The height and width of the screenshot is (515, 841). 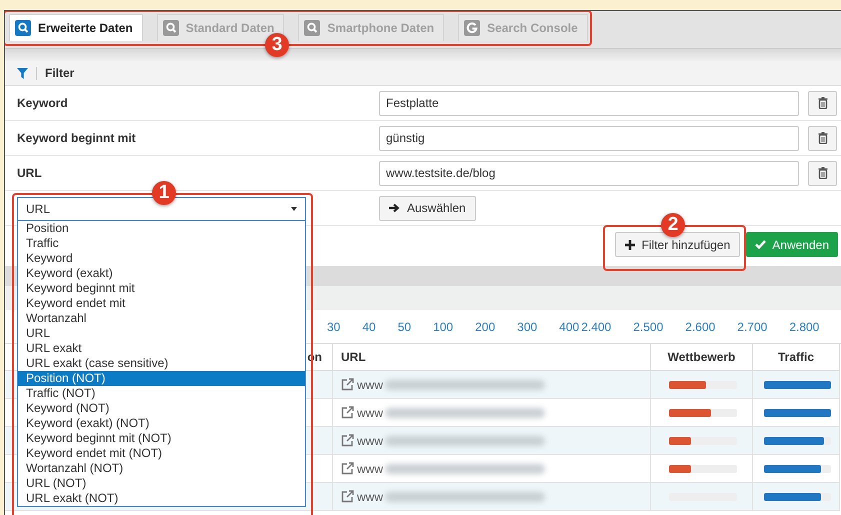 I want to click on page-link: 30, so click(x=333, y=327).